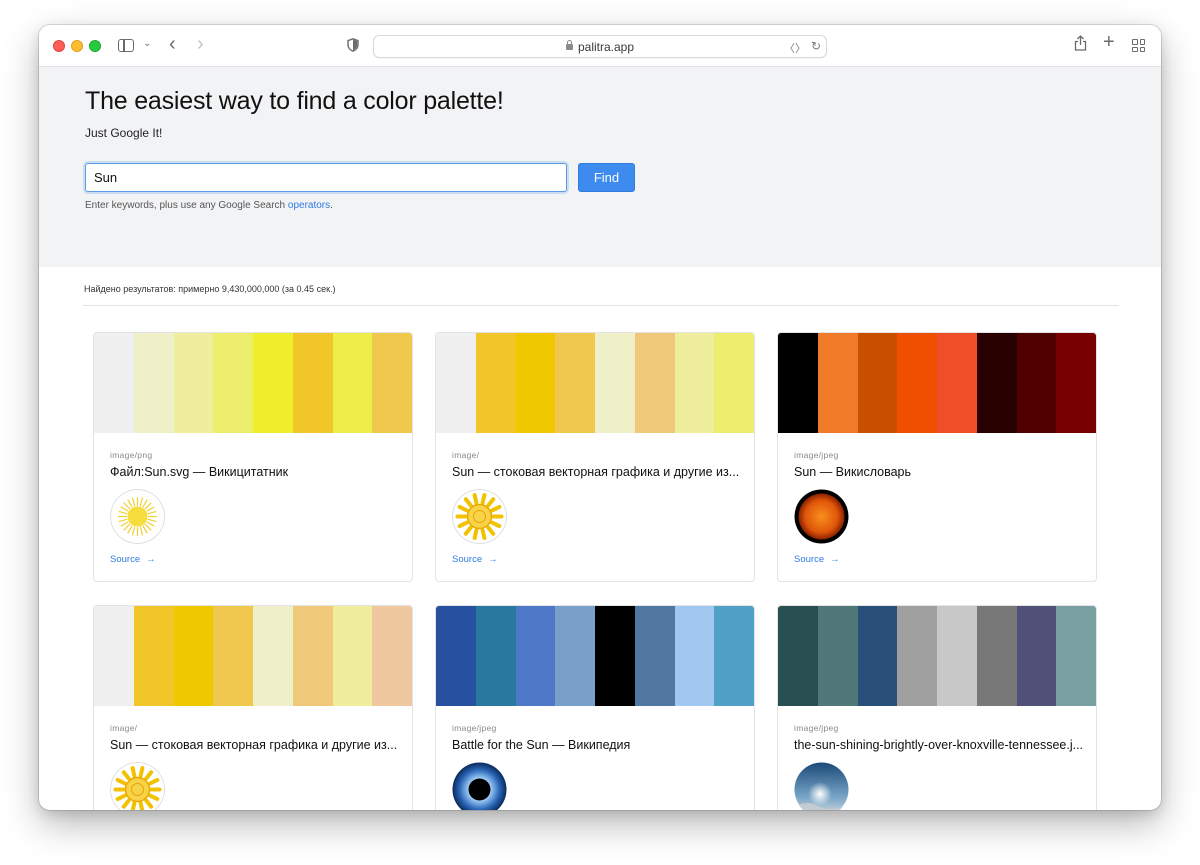 The height and width of the screenshot is (865, 1200). I want to click on card-title: Battle for the Sun — Википедия, so click(541, 745).